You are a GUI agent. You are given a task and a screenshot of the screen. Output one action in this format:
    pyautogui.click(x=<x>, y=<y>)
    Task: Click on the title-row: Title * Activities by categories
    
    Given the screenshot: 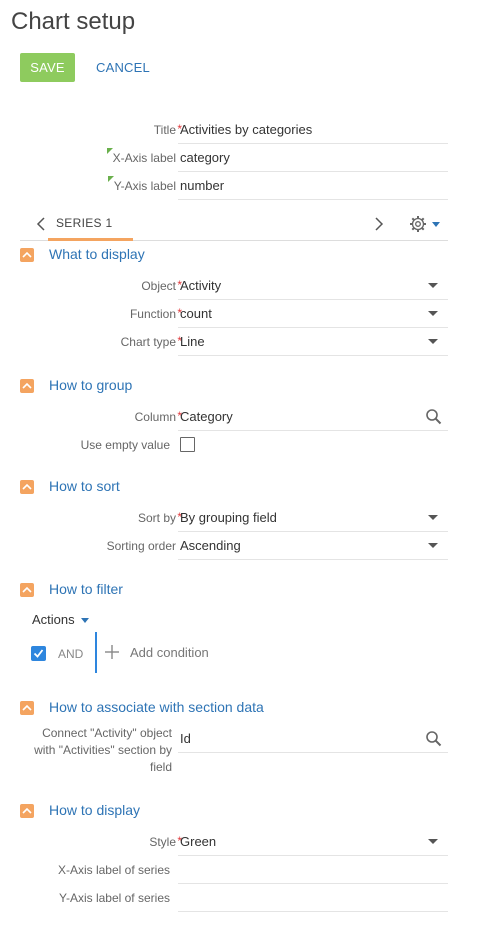 What is the action you would take?
    pyautogui.click(x=242, y=129)
    